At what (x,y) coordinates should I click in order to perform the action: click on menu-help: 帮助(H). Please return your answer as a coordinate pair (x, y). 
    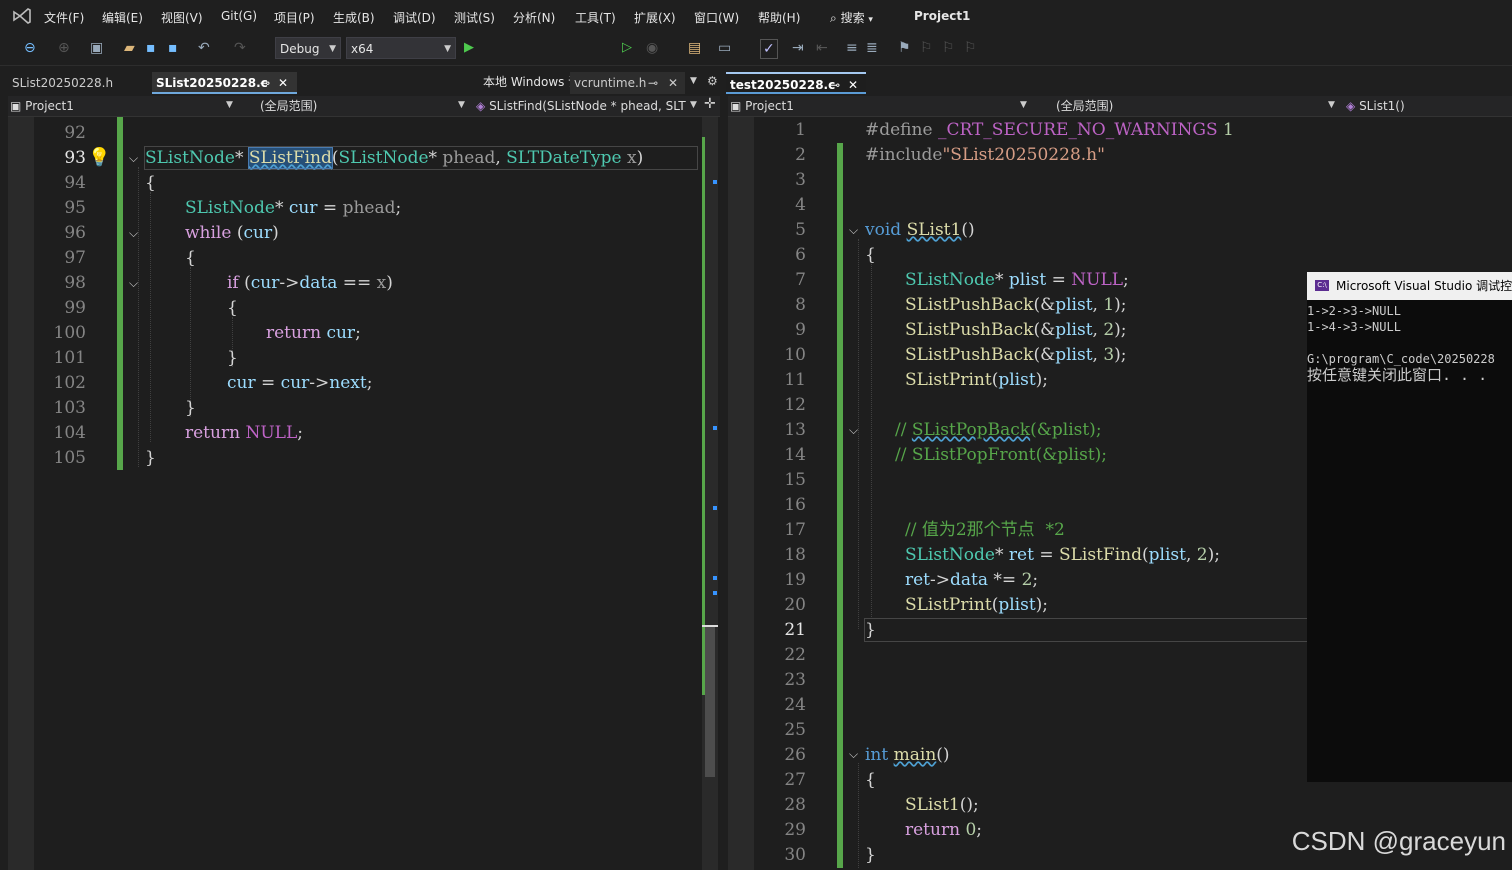
    Looking at the image, I should click on (779, 17).